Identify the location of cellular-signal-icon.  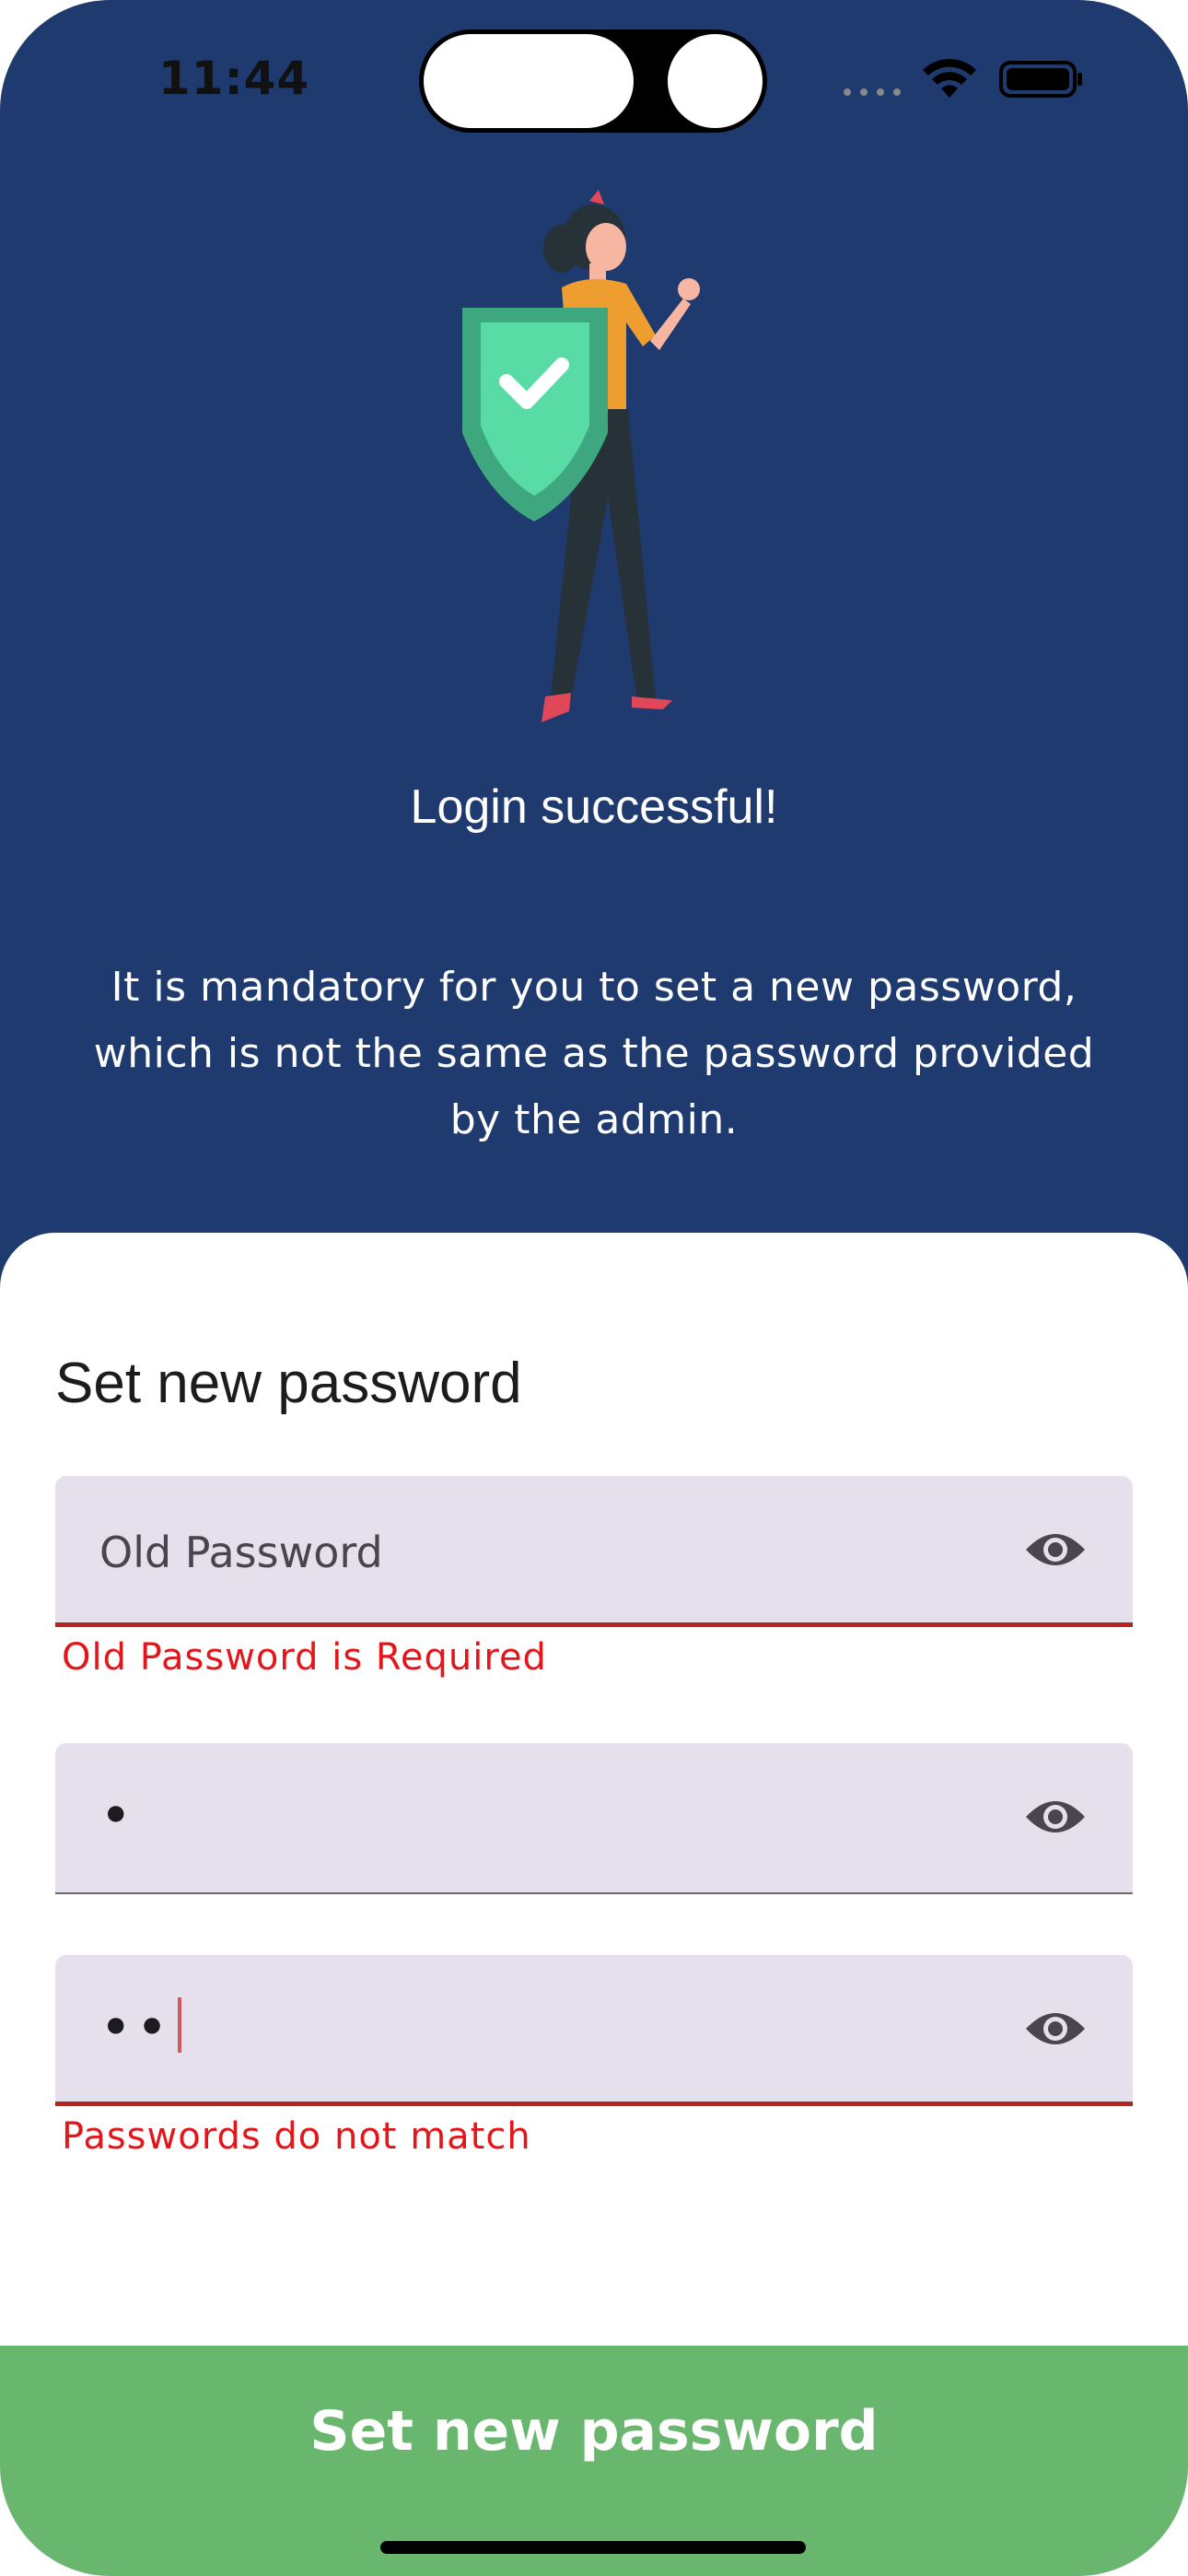
(872, 92).